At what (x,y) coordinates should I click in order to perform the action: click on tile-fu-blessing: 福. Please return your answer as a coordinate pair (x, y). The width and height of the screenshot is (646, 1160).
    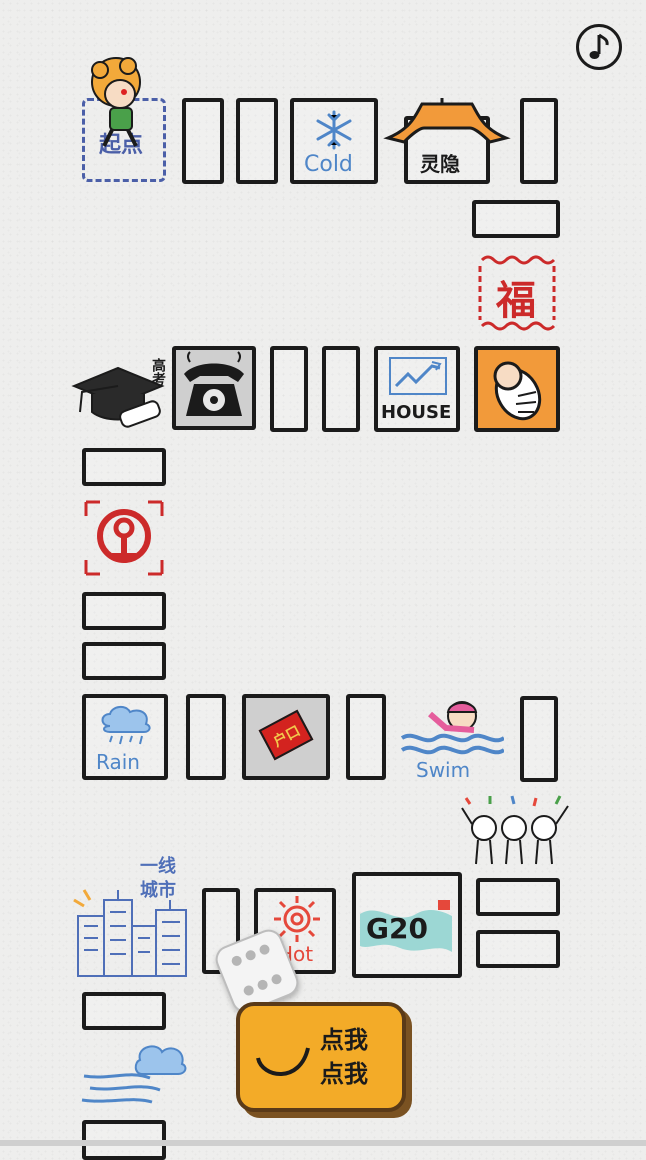
    Looking at the image, I should click on (517, 293).